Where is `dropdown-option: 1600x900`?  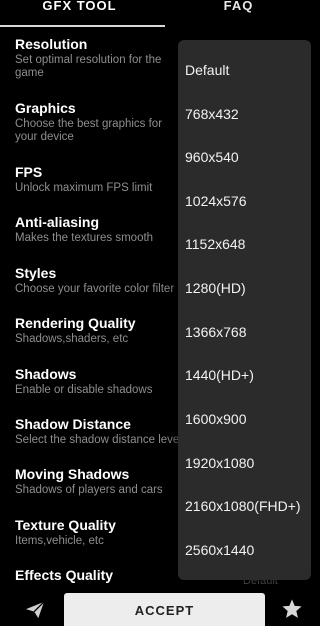
dropdown-option: 1600x900 is located at coordinates (216, 419).